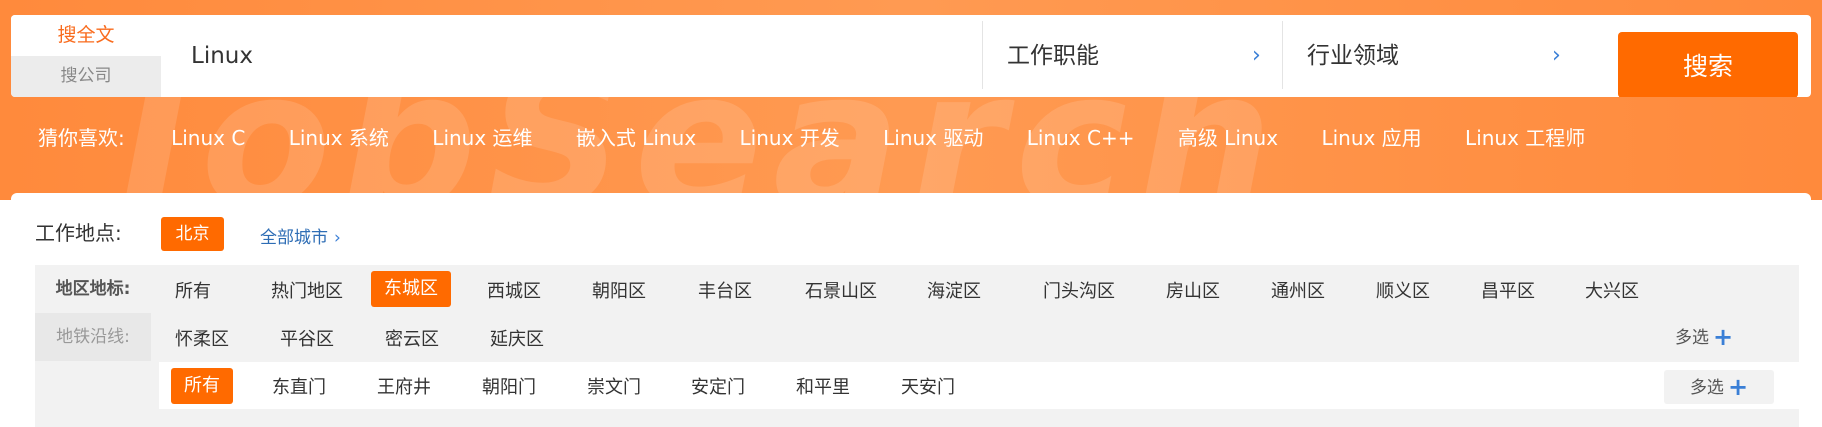  I want to click on tab-subway-line: 地铁沿线:, so click(93, 337).